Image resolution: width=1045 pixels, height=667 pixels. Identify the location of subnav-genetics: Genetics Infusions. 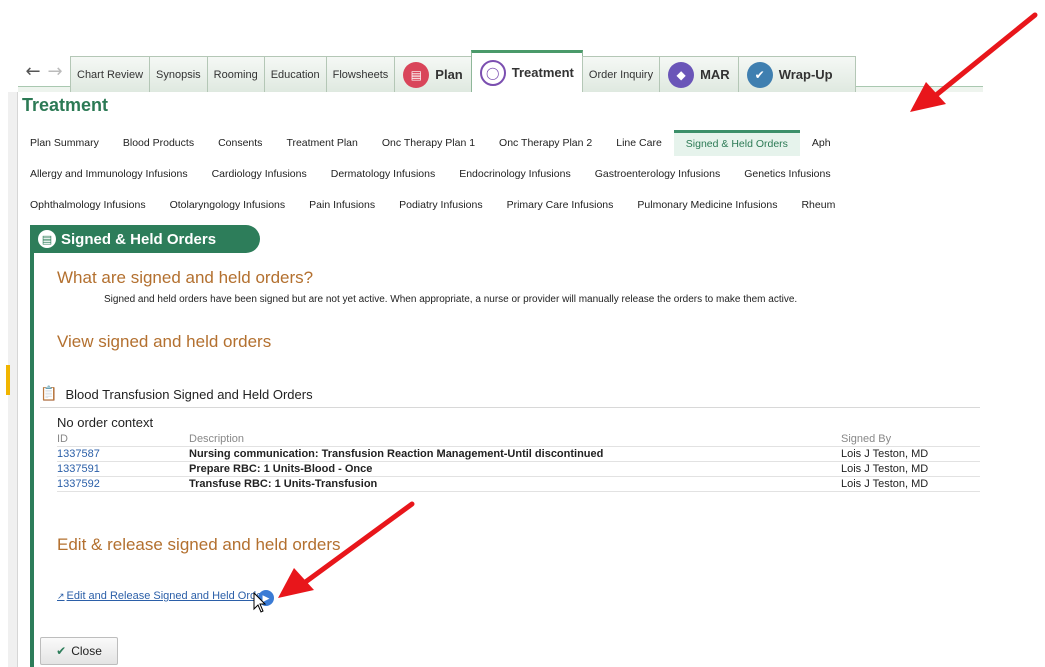
(787, 174).